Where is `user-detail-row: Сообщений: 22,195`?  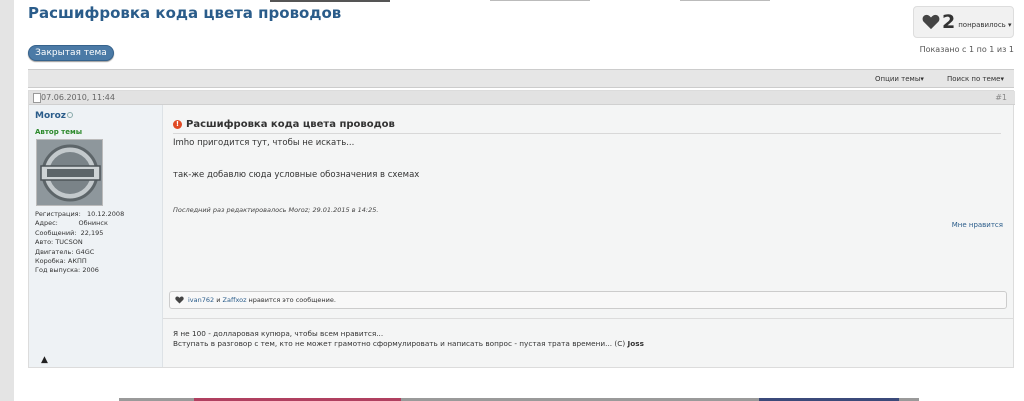 user-detail-row: Сообщений: 22,195 is located at coordinates (69, 232).